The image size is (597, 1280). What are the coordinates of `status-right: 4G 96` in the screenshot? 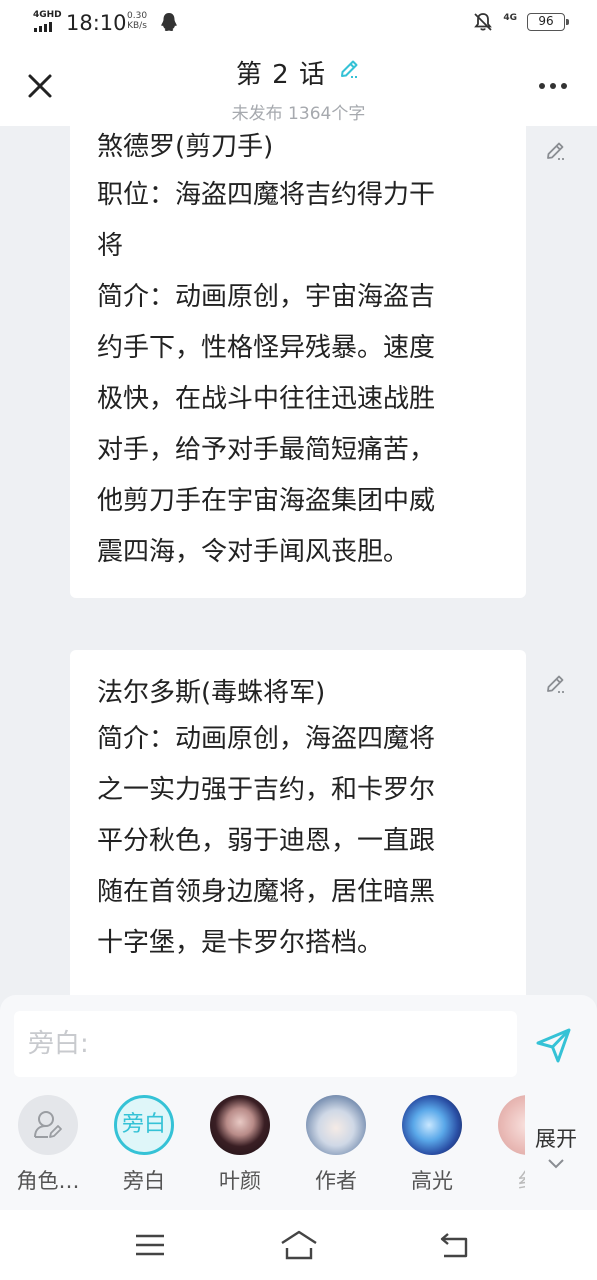 It's located at (521, 22).